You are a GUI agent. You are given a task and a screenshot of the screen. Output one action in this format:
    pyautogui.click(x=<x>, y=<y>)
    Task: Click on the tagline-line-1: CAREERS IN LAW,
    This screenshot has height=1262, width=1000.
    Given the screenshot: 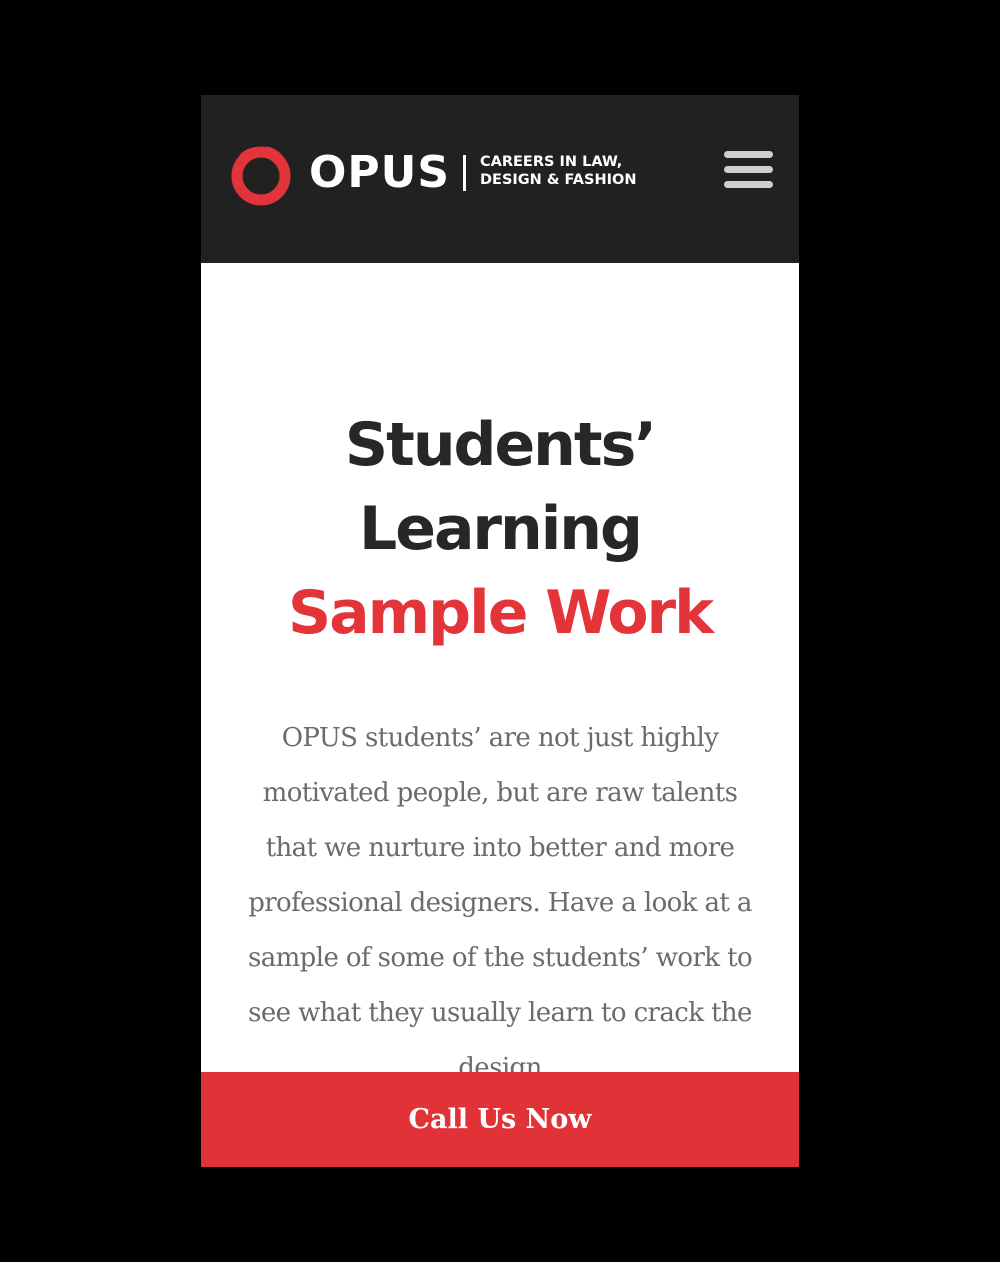 What is the action you would take?
    pyautogui.click(x=551, y=162)
    